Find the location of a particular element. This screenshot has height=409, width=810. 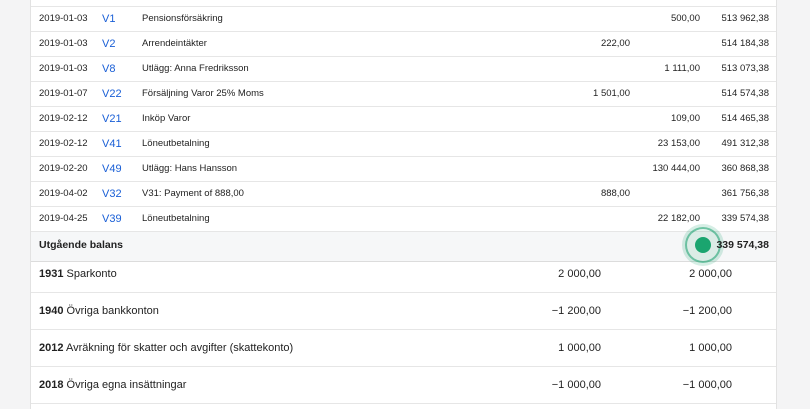

transaction-description: Utlägg: Anna Fredriksson is located at coordinates (195, 68).